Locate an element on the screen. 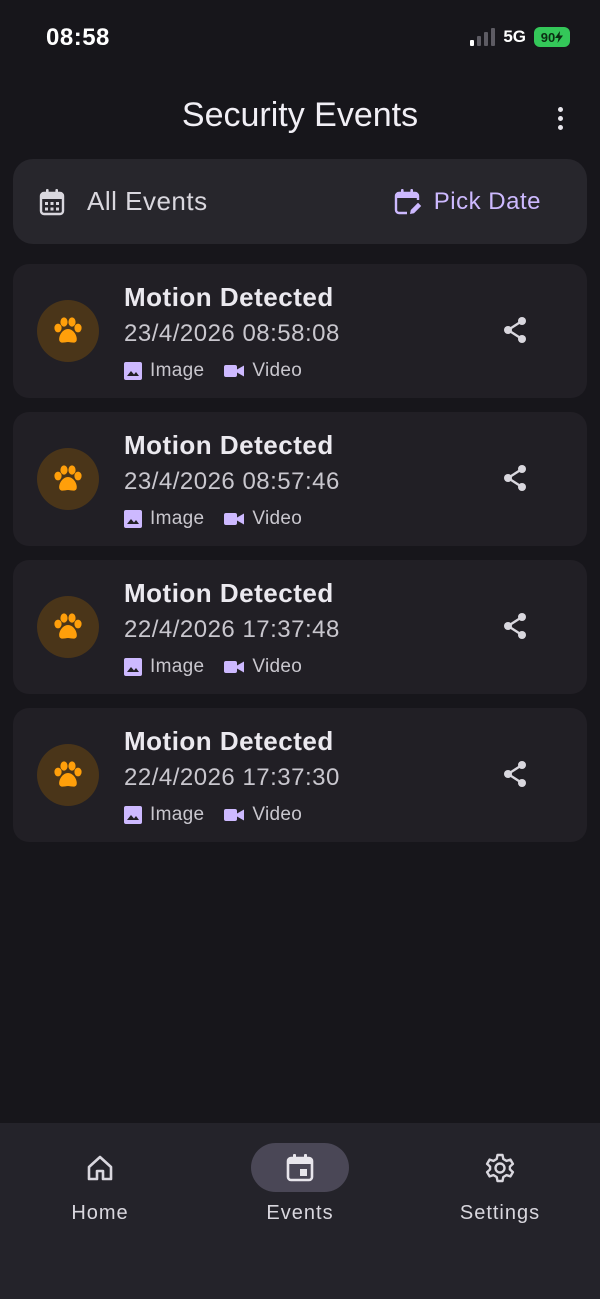  filter-label: All Events is located at coordinates (147, 201).